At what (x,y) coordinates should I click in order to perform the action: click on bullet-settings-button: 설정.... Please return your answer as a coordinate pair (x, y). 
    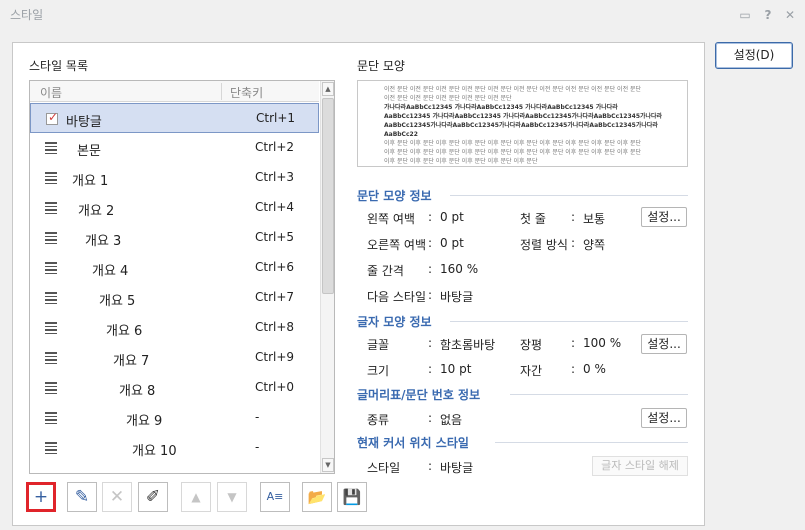
    Looking at the image, I should click on (664, 418).